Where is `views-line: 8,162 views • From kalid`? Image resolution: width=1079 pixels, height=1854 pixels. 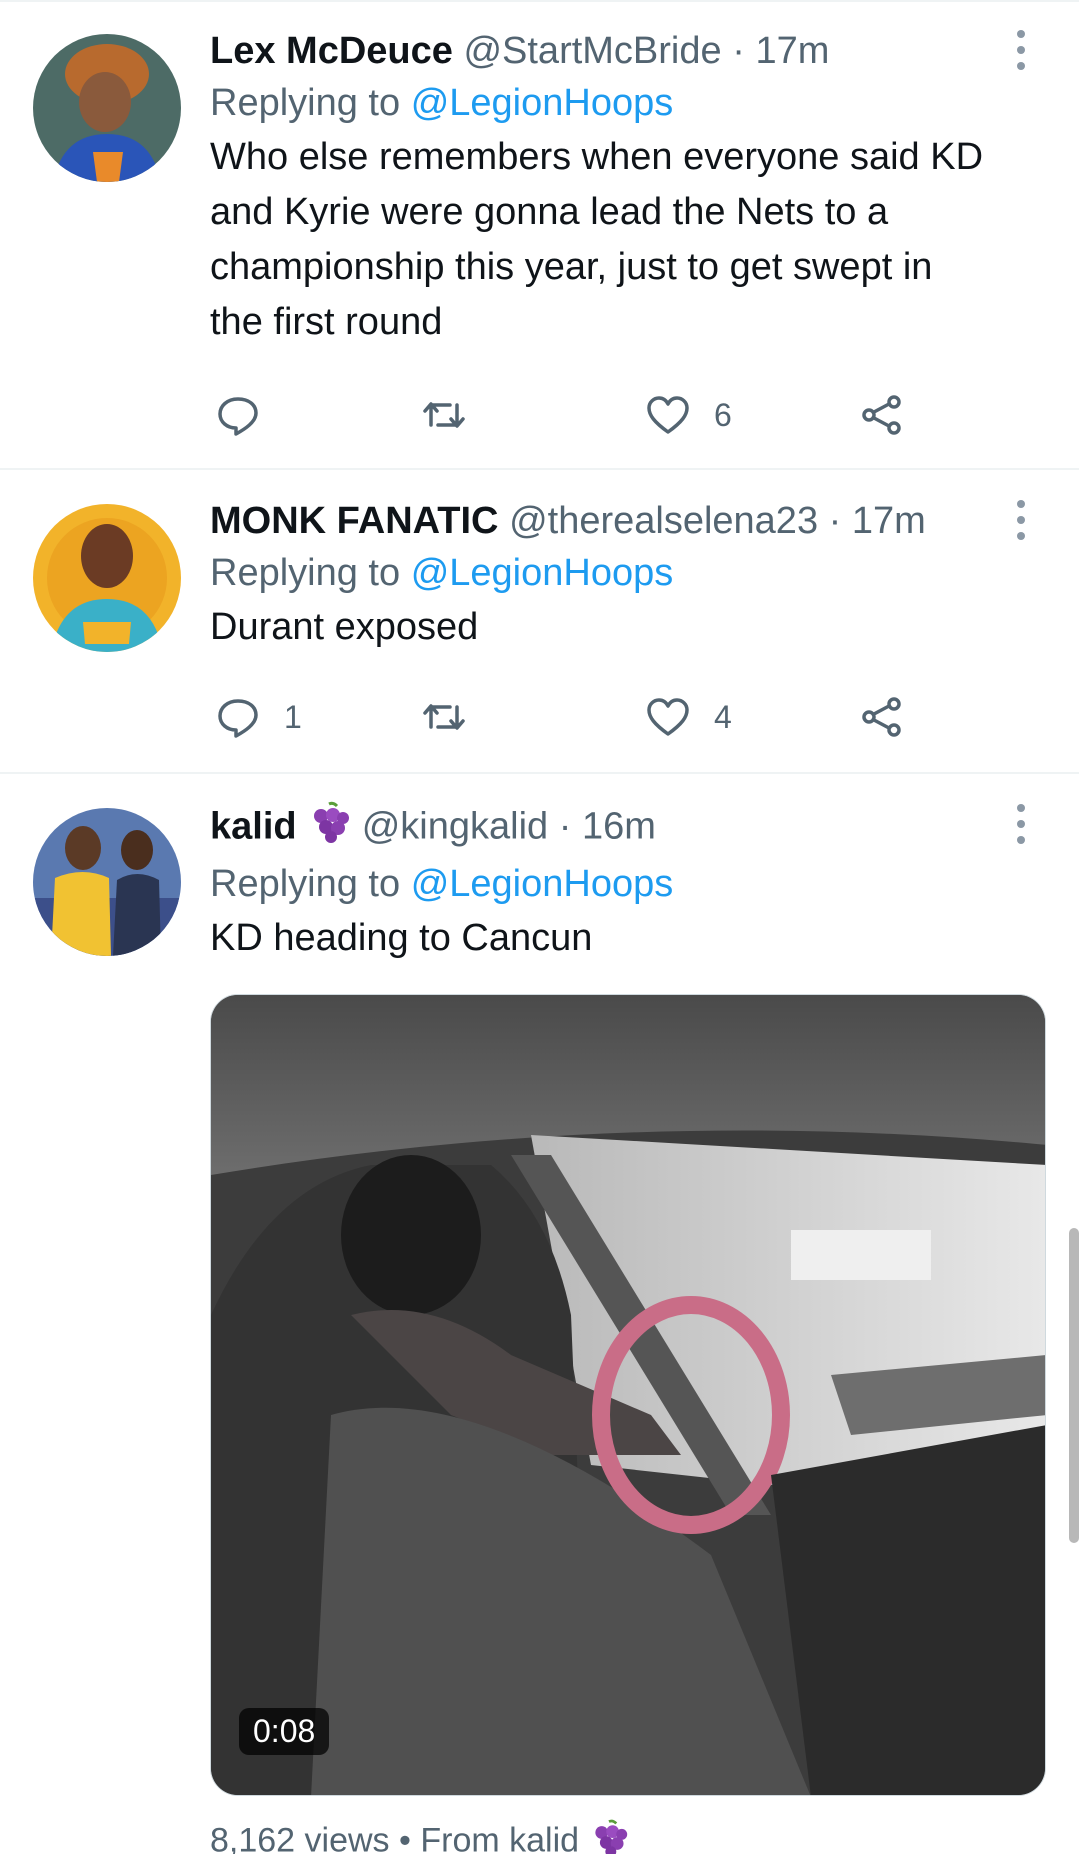
views-line: 8,162 views • From kalid is located at coordinates (419, 1836).